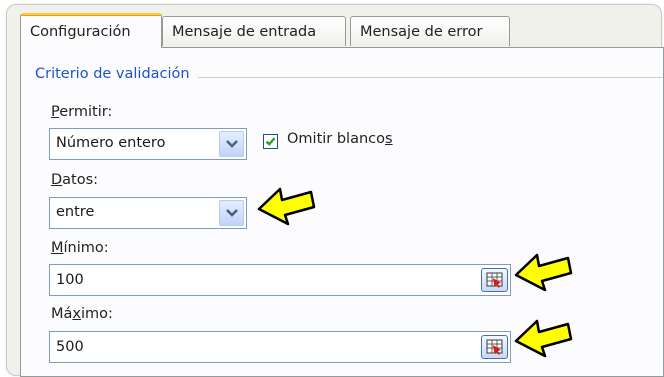 Image resolution: width=664 pixels, height=377 pixels. Describe the element at coordinates (75, 180) in the screenshot. I see `datos-label: Datos:` at that location.